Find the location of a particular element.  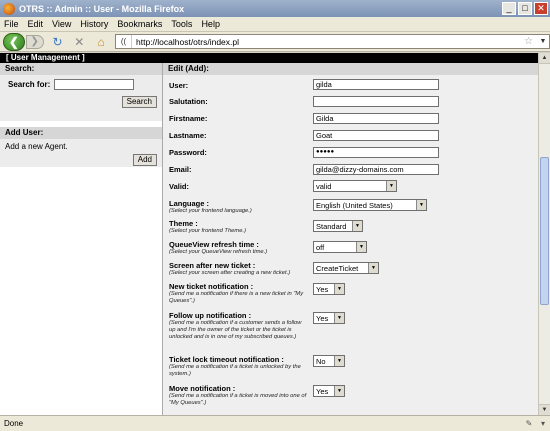

vertical-scrollbar: ▲ ▼ is located at coordinates (544, 234).